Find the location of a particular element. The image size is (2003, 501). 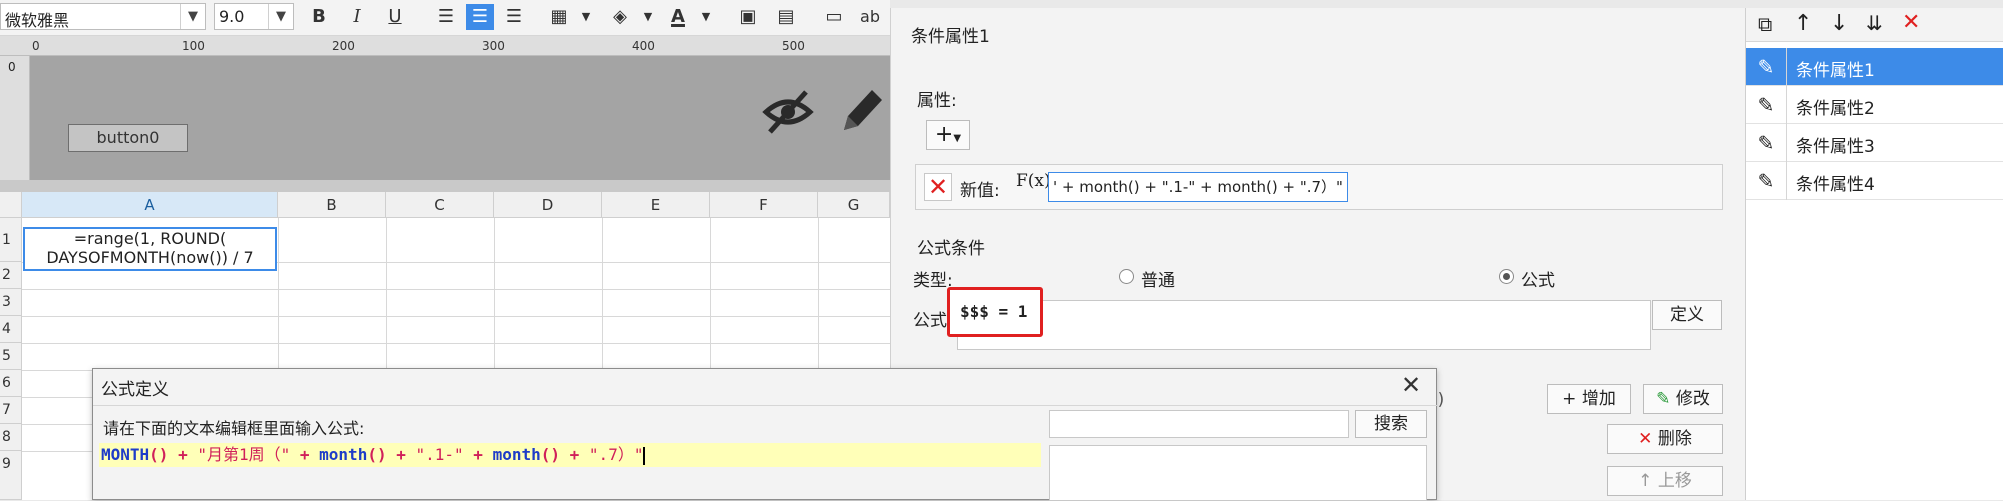

remove-attribute-icon: ✕ is located at coordinates (938, 187).